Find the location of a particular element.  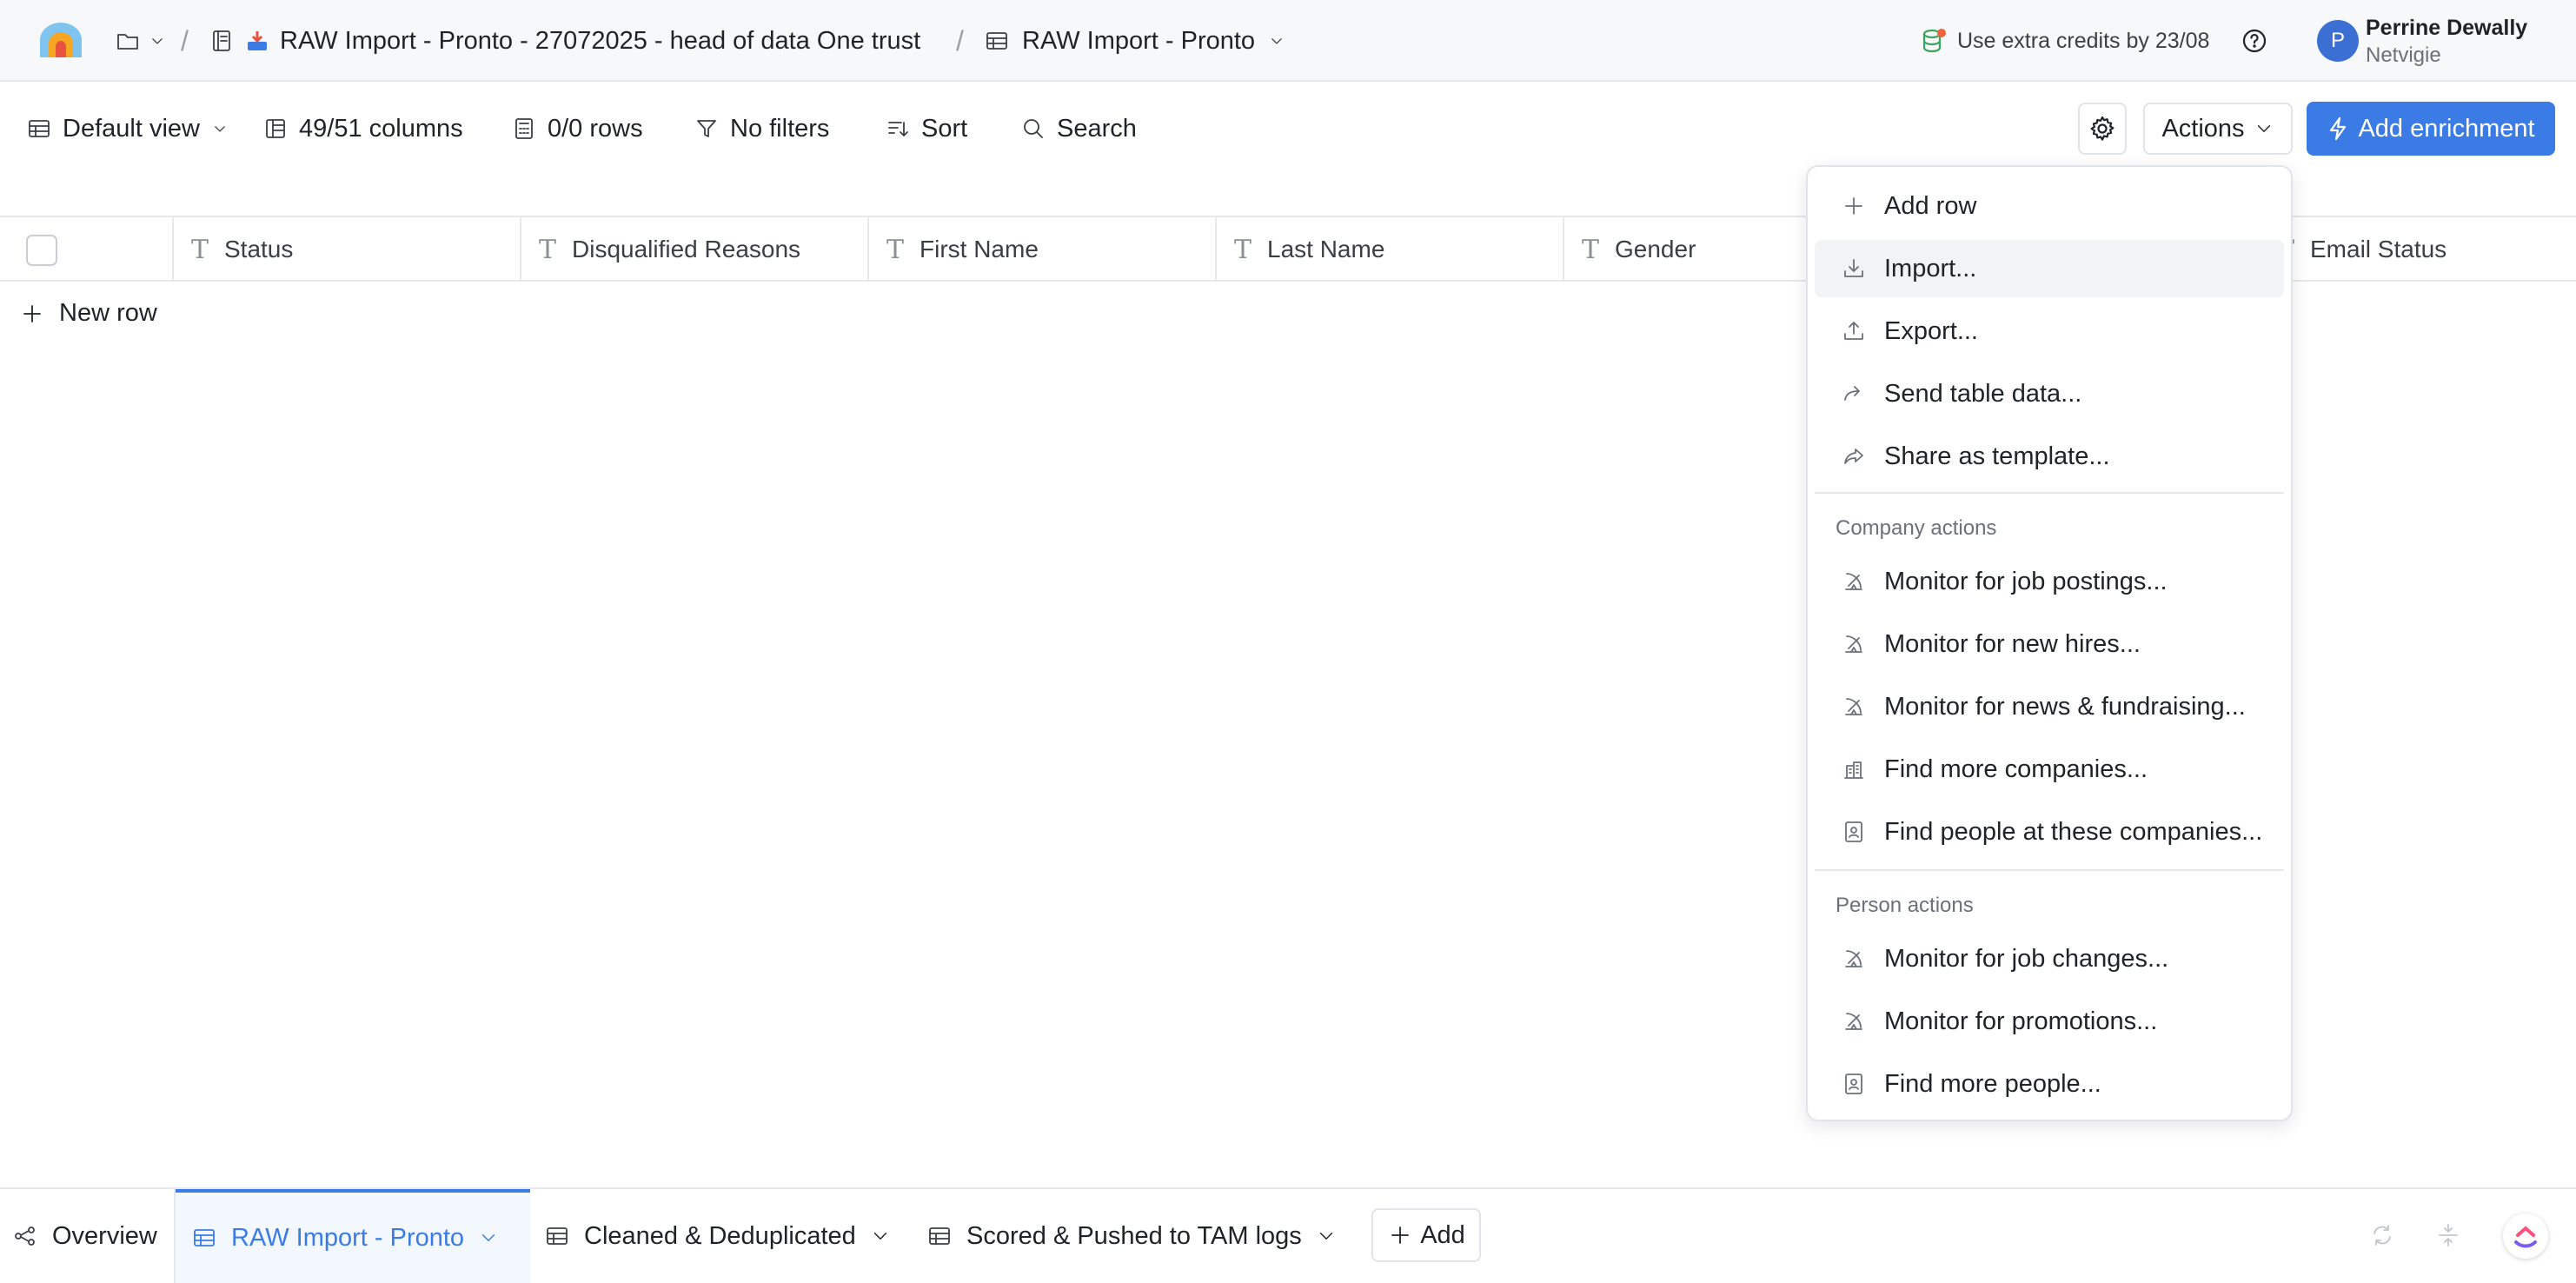

clickup-assistant-icon is located at coordinates (2525, 1236).